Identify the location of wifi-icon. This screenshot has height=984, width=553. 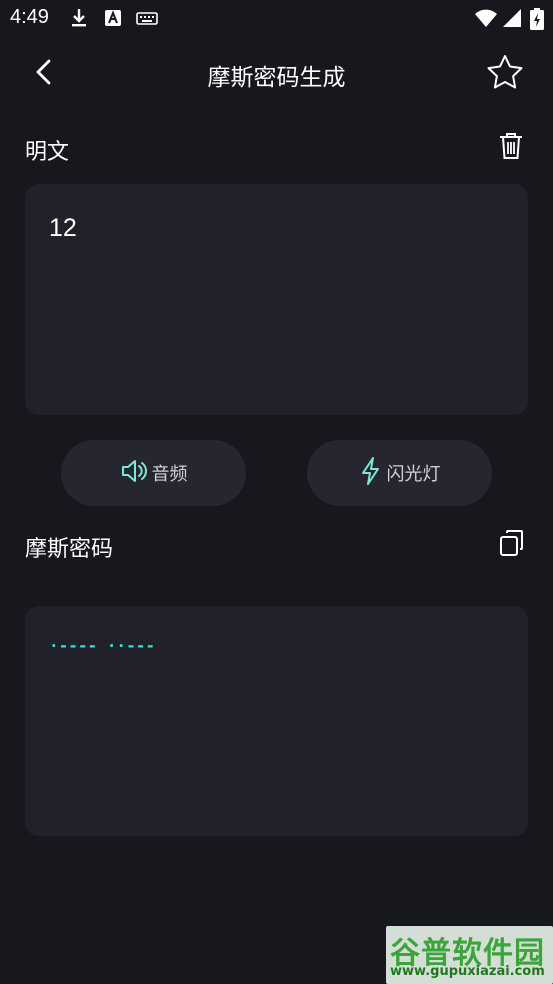
(486, 20).